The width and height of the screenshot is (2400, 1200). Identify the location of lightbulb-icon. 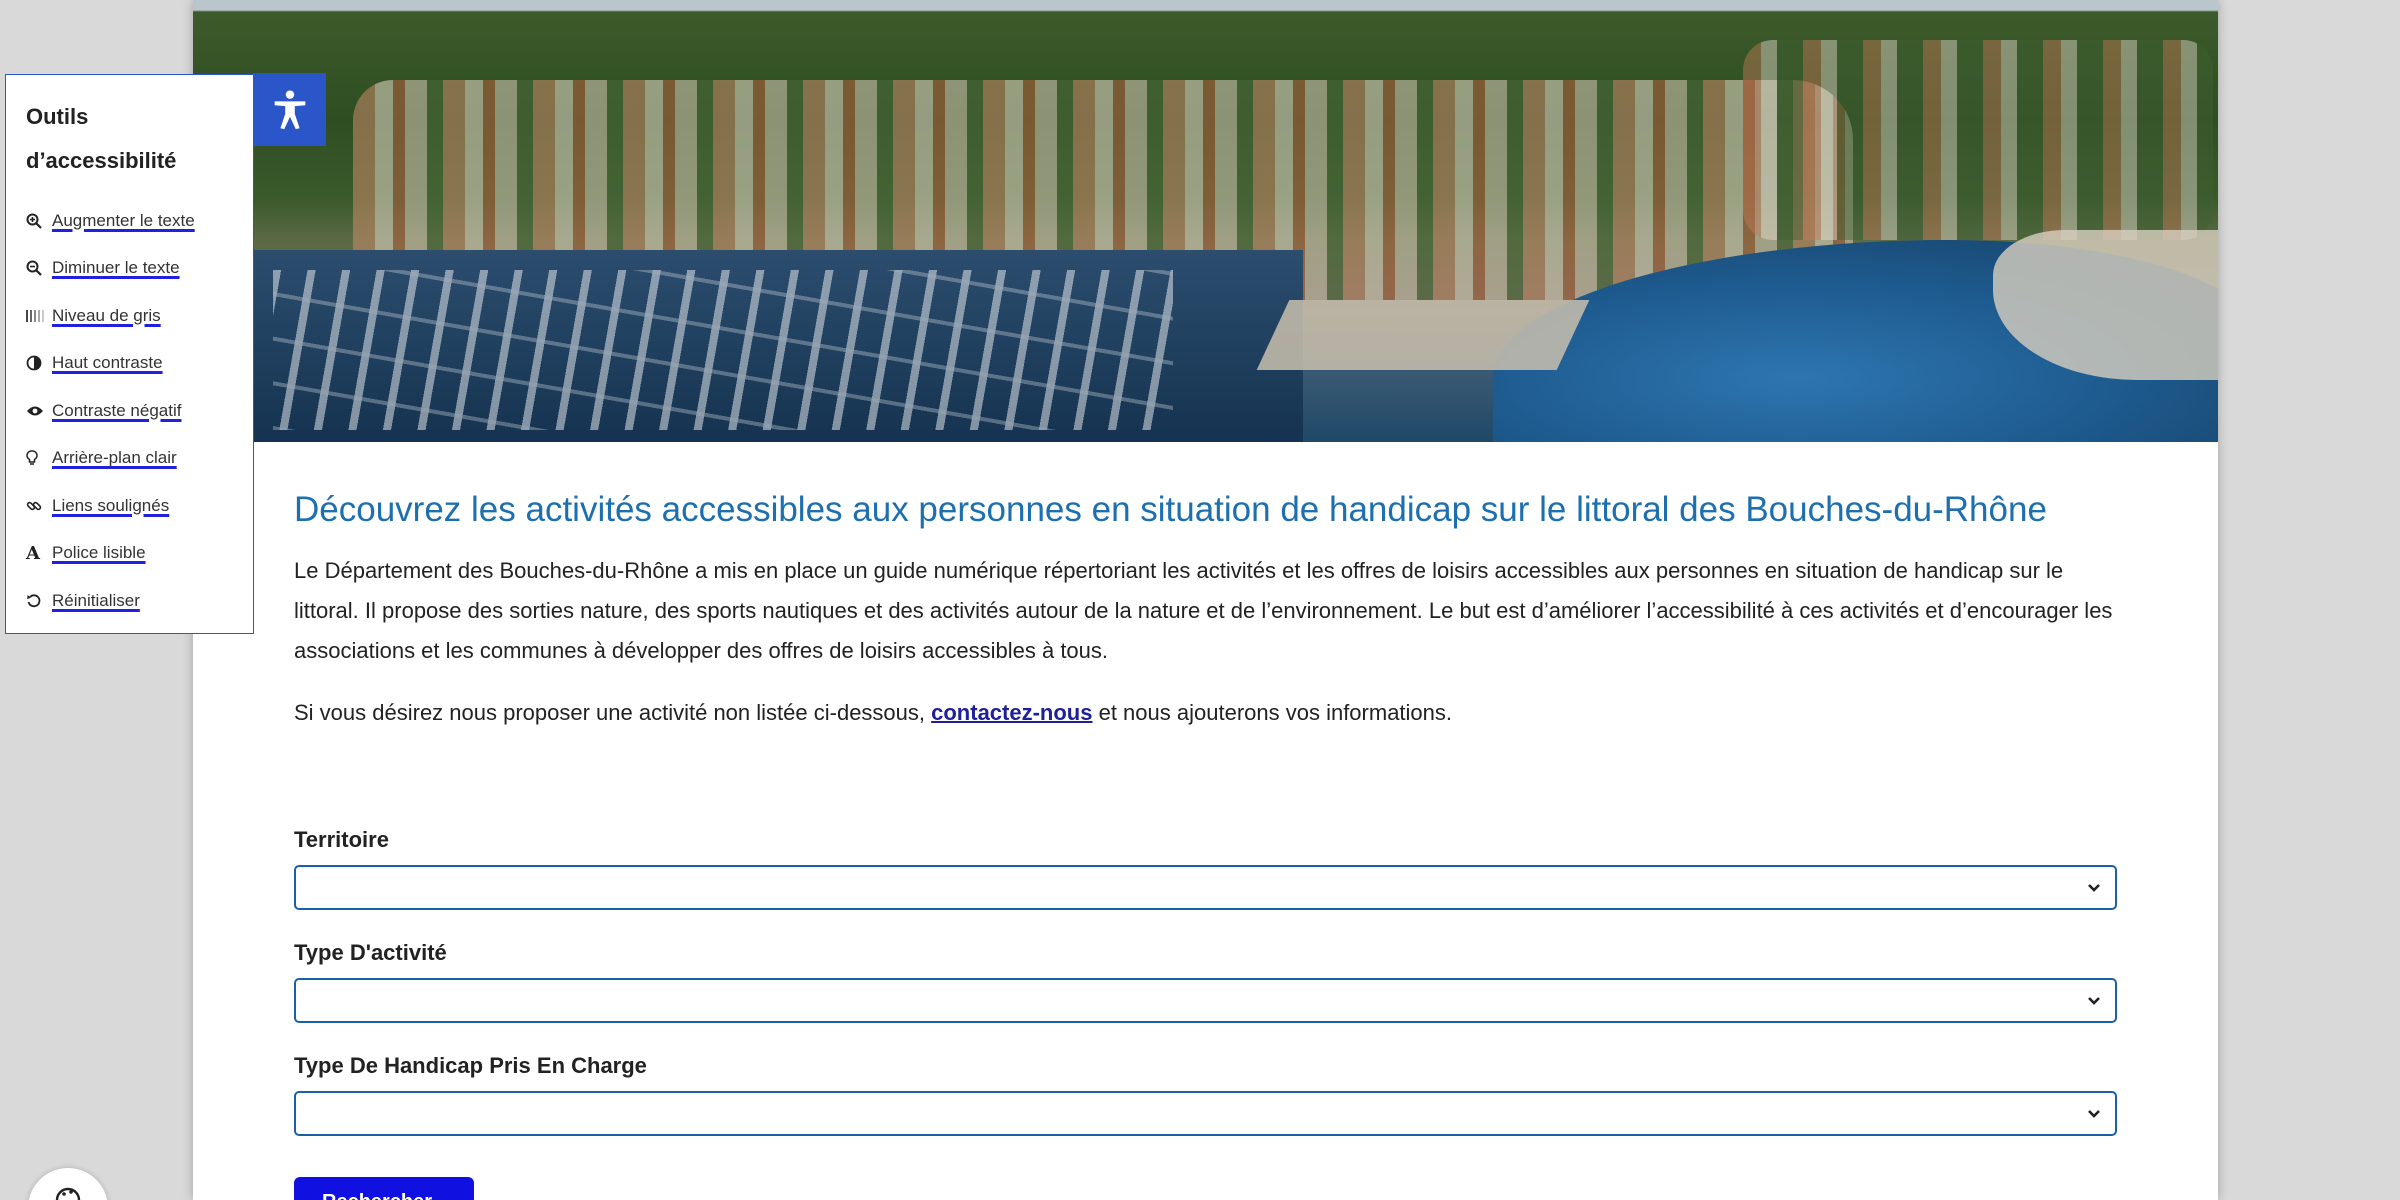
(39, 458).